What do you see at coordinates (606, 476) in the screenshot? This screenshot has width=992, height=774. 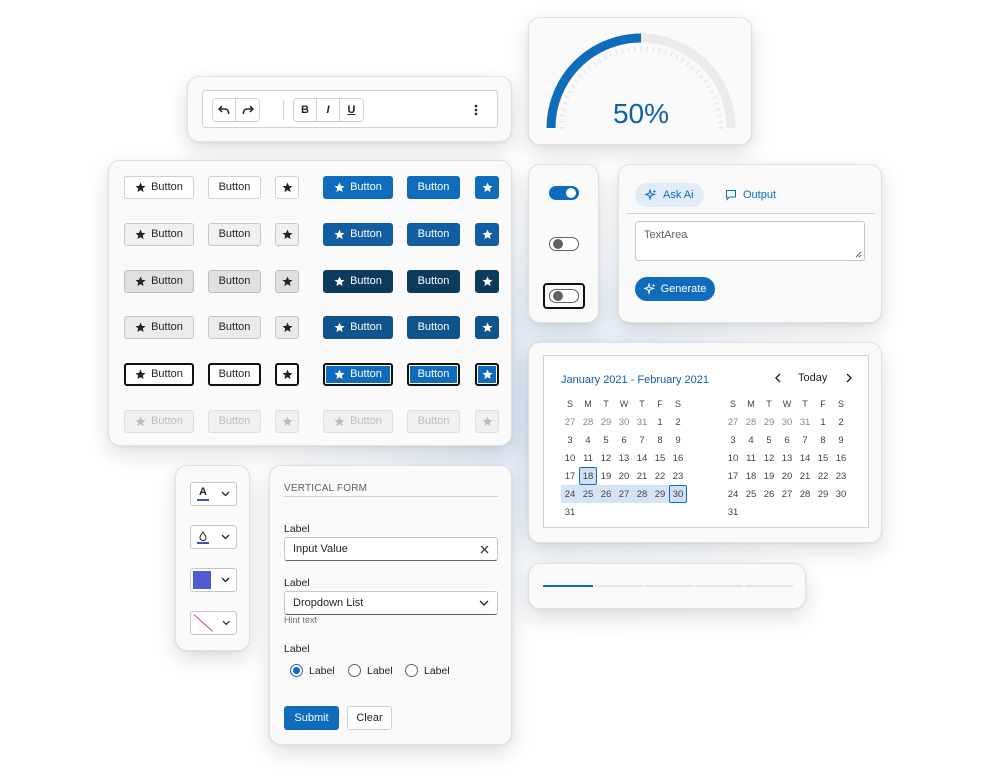 I see `calendar-day: 19` at bounding box center [606, 476].